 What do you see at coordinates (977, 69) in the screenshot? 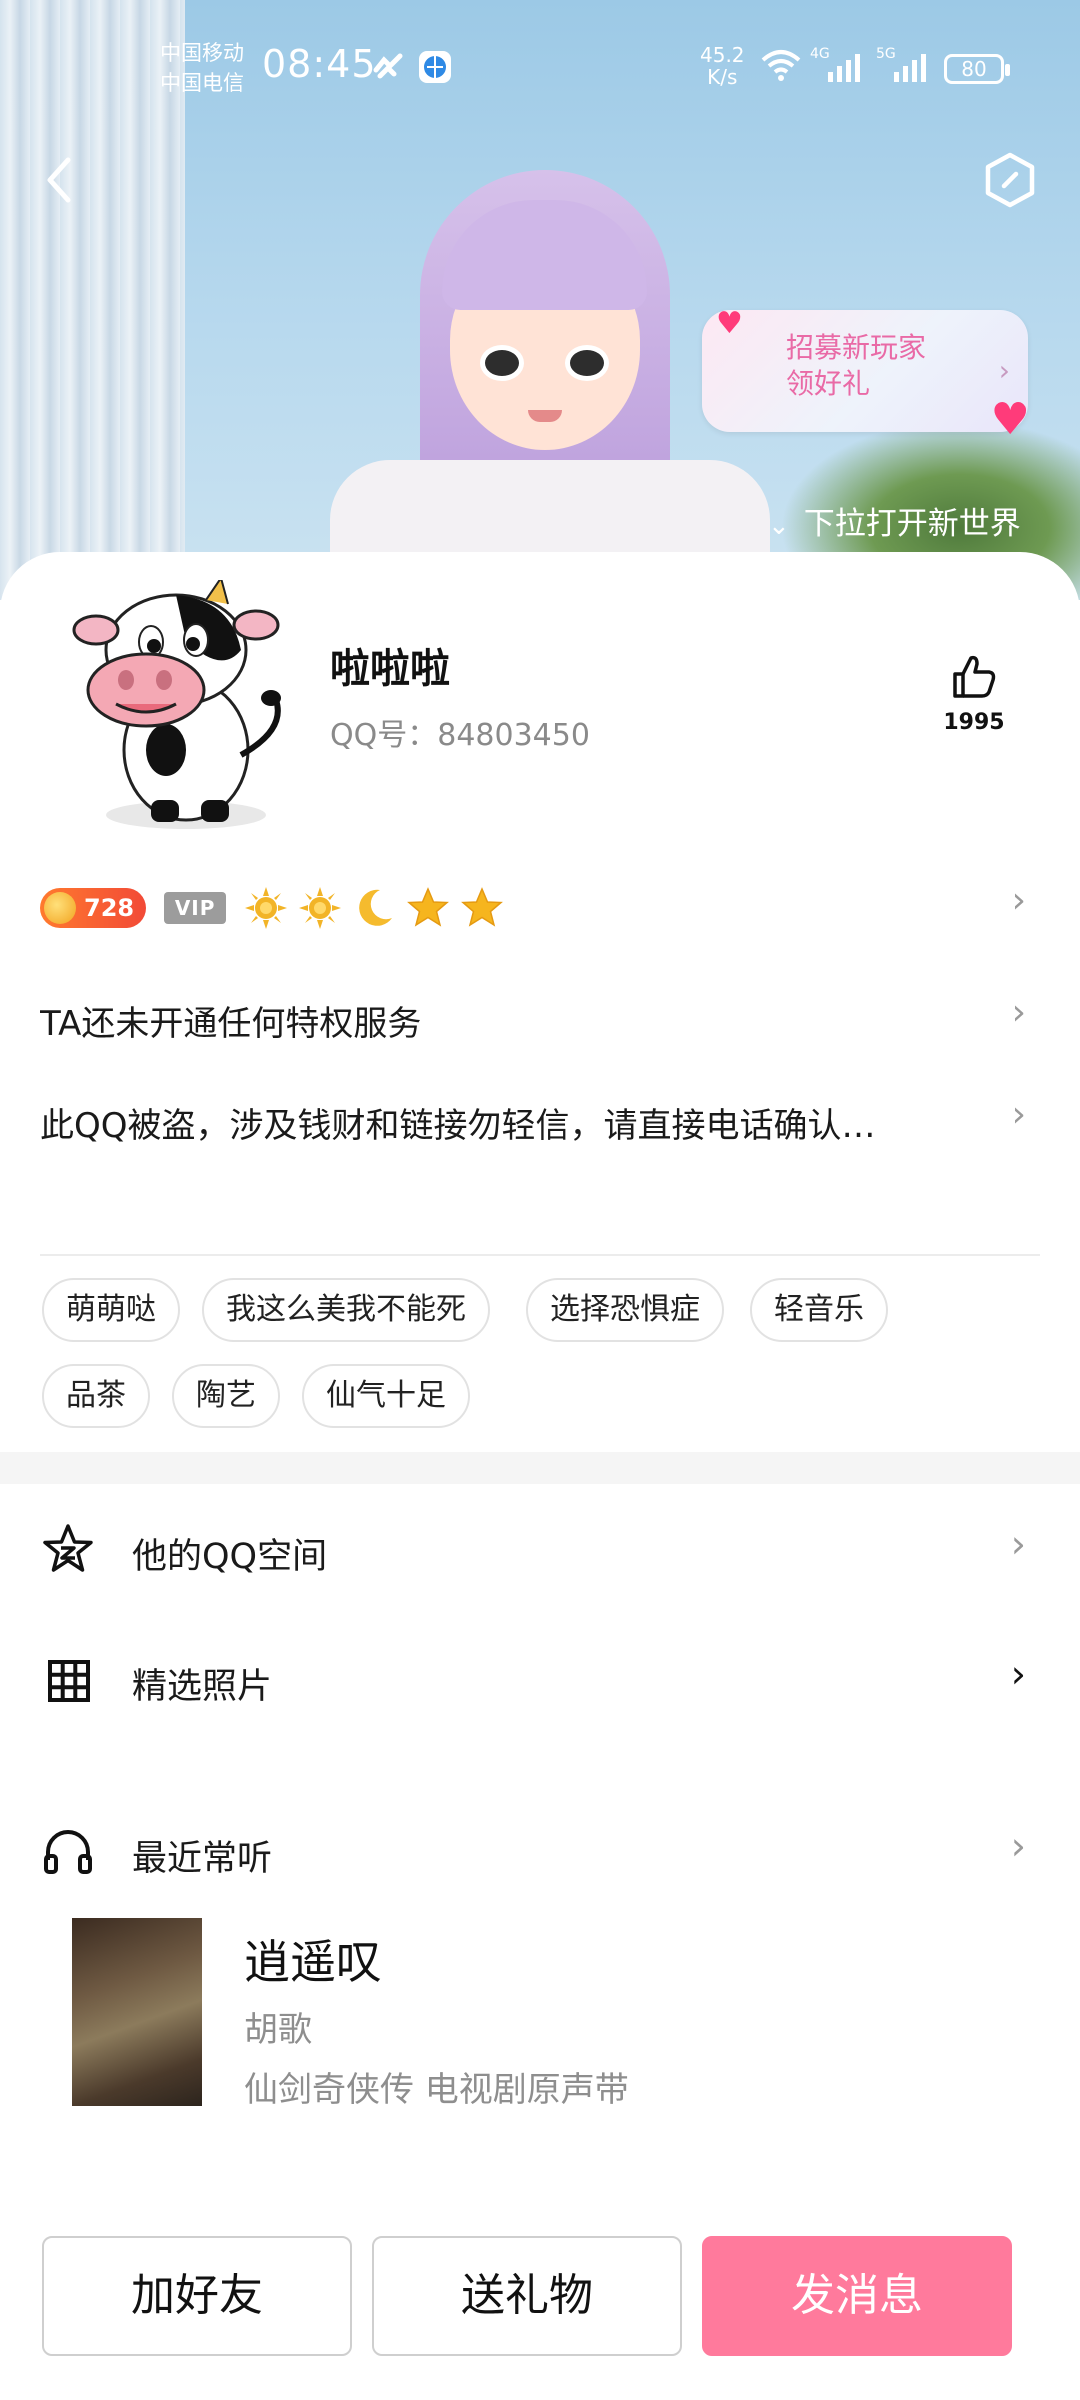
I see `battery-indicator: 80` at bounding box center [977, 69].